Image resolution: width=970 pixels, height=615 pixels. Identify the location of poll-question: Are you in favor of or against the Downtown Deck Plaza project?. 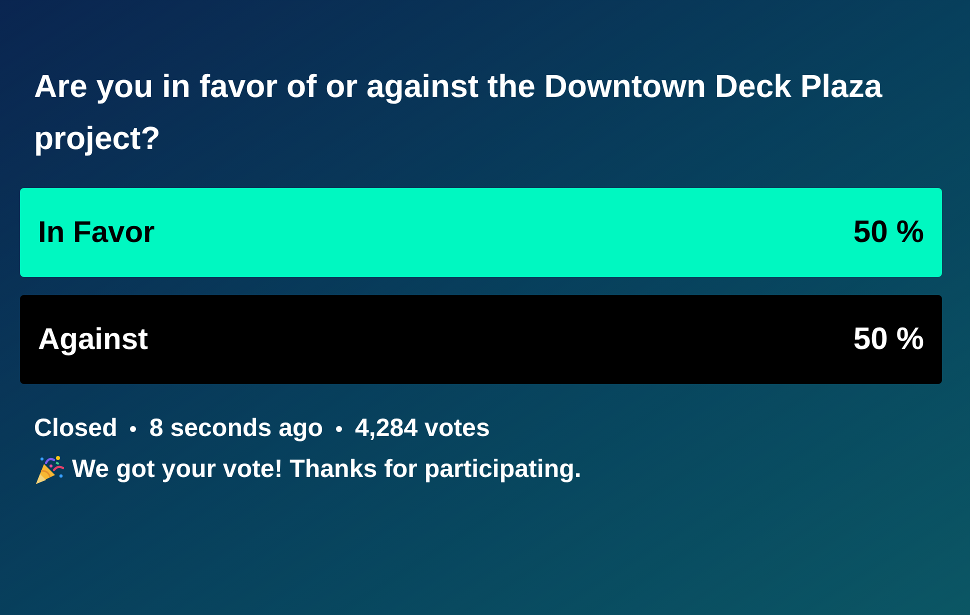
(459, 112).